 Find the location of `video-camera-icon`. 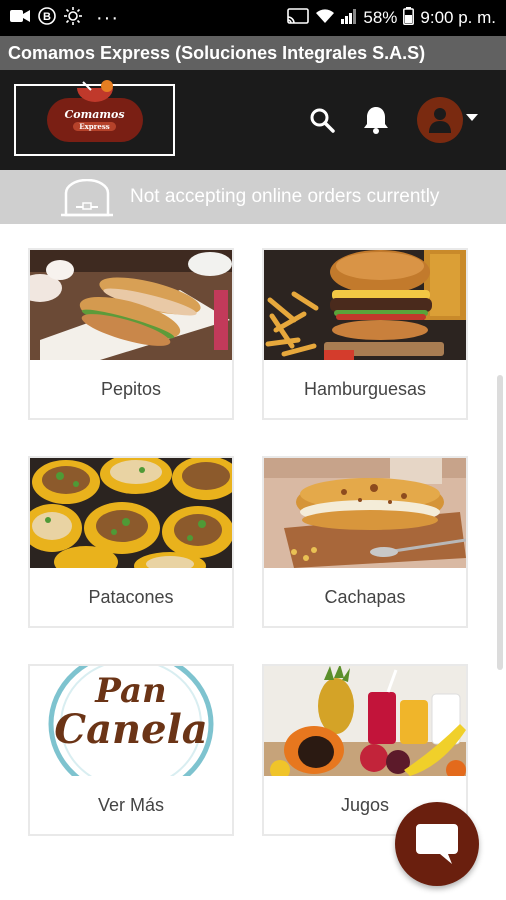

video-camera-icon is located at coordinates (20, 18).